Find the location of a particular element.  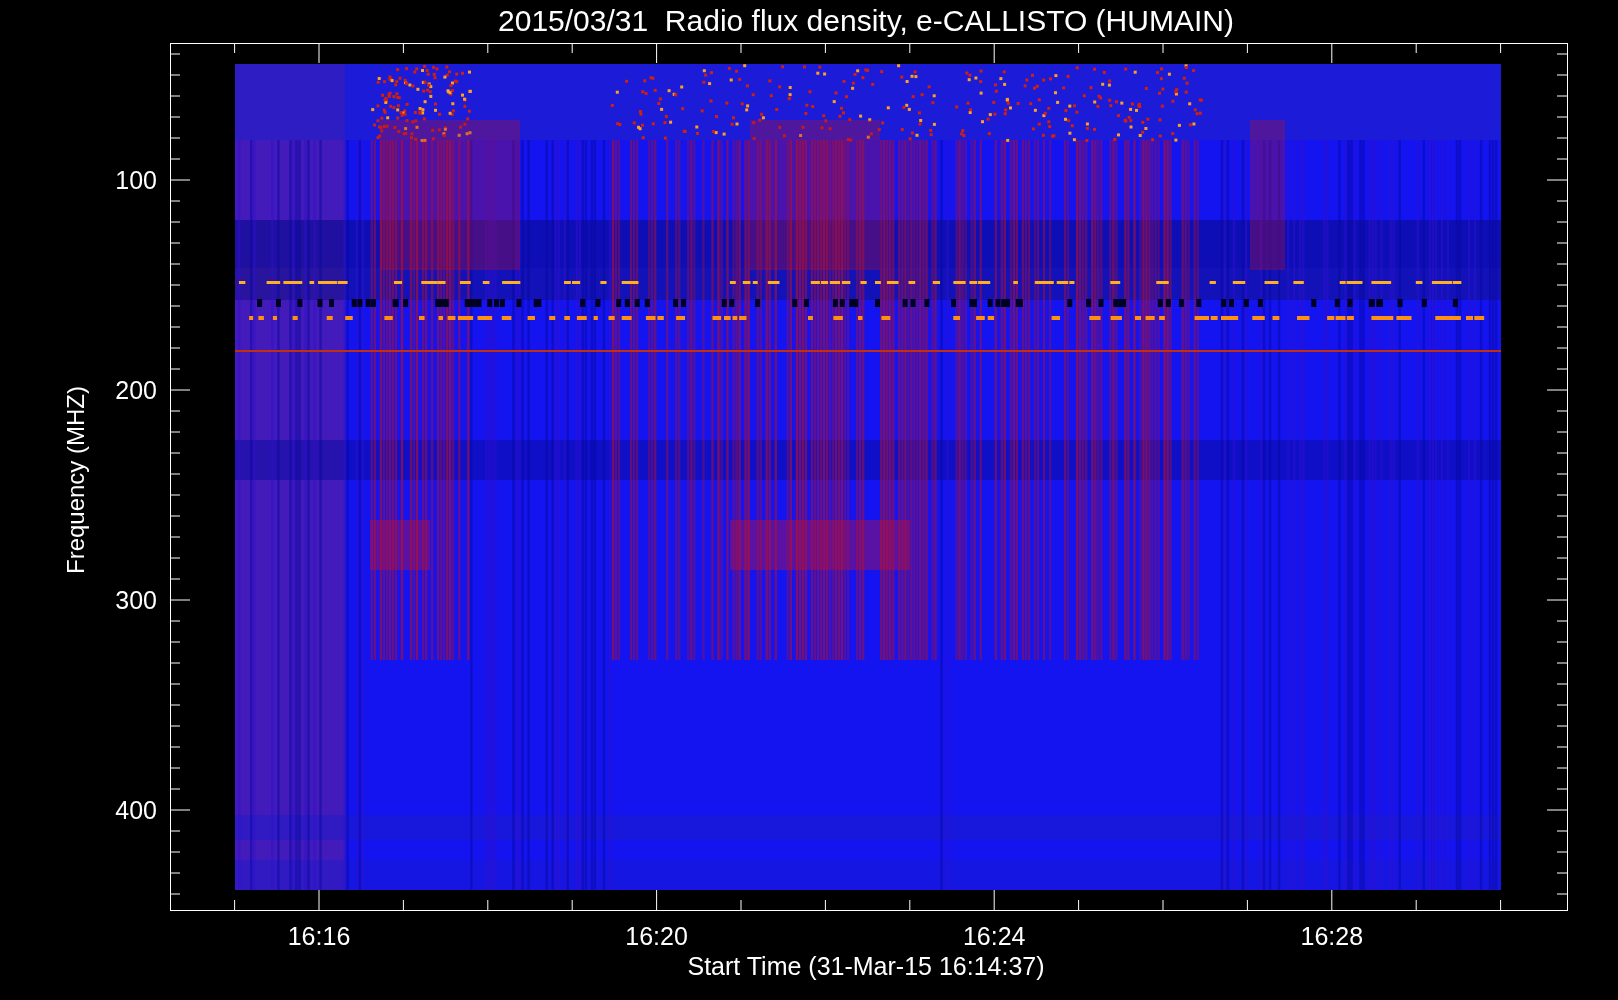

chart-title: 2015/03/31 Radio flux density, e-CALLISTO (HUMAIN) is located at coordinates (866, 20).